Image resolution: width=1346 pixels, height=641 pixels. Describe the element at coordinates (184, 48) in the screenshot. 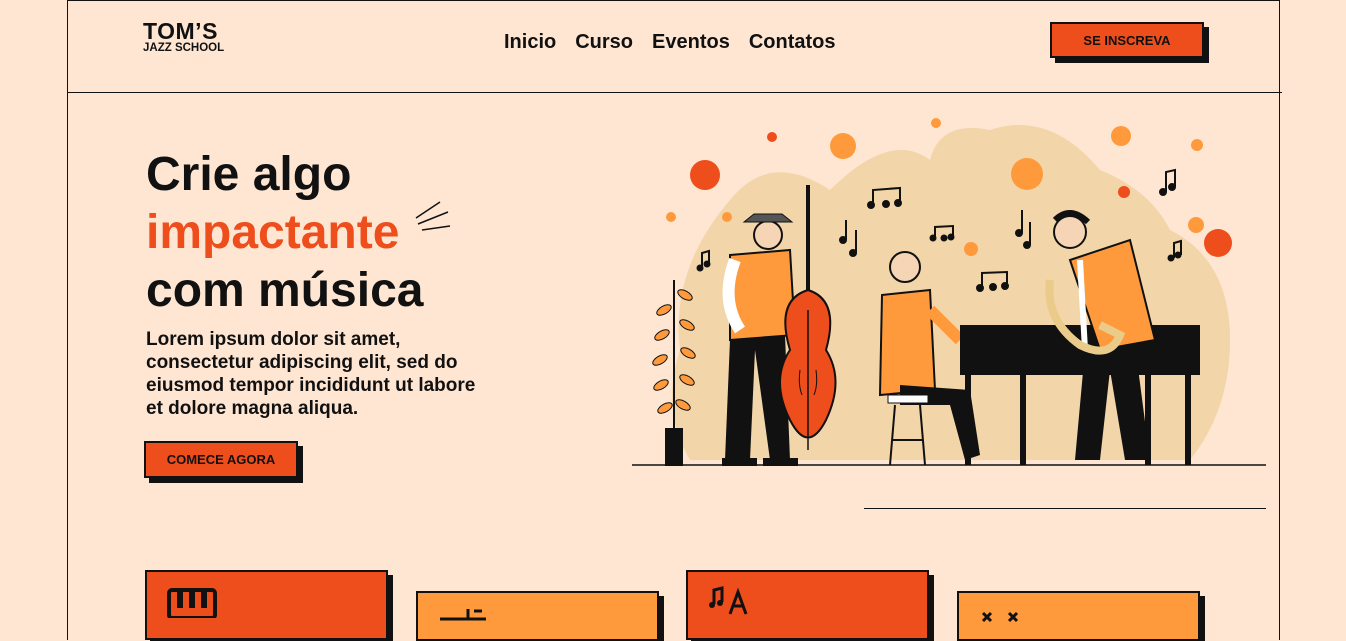

I see `logo-subtitle: JAZZ SCHOOL` at that location.